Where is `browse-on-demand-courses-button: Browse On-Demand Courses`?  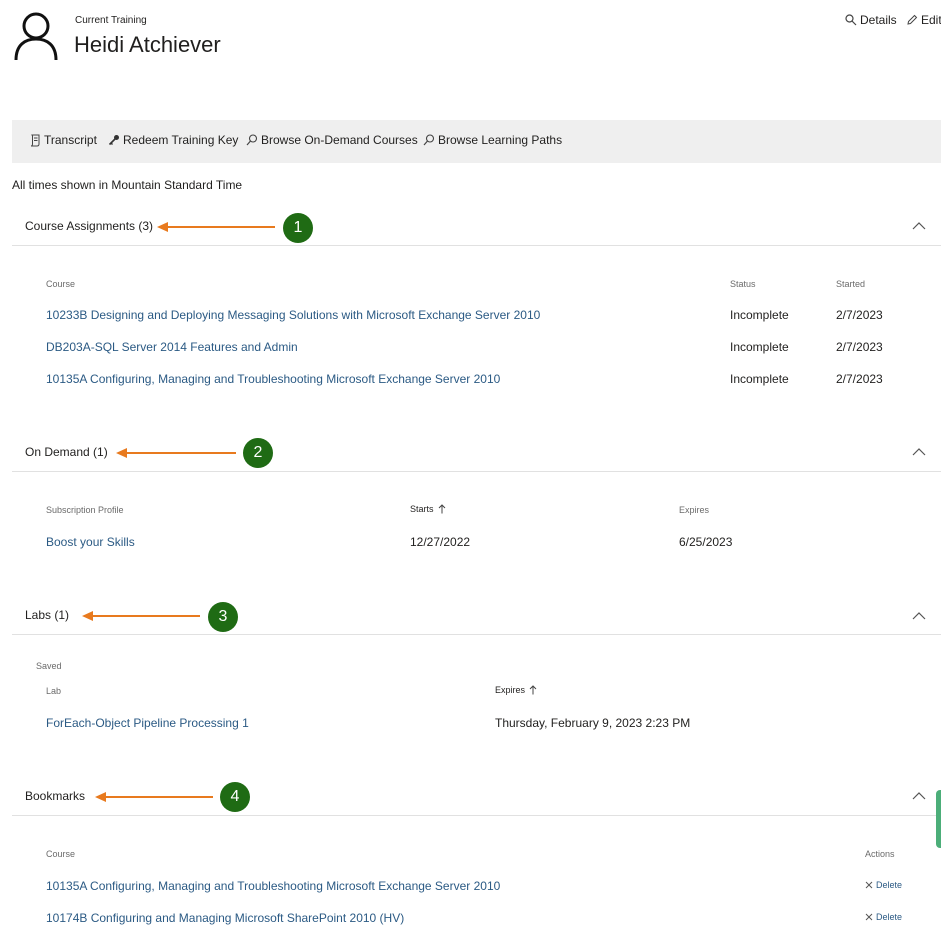 browse-on-demand-courses-button: Browse On-Demand Courses is located at coordinates (332, 140).